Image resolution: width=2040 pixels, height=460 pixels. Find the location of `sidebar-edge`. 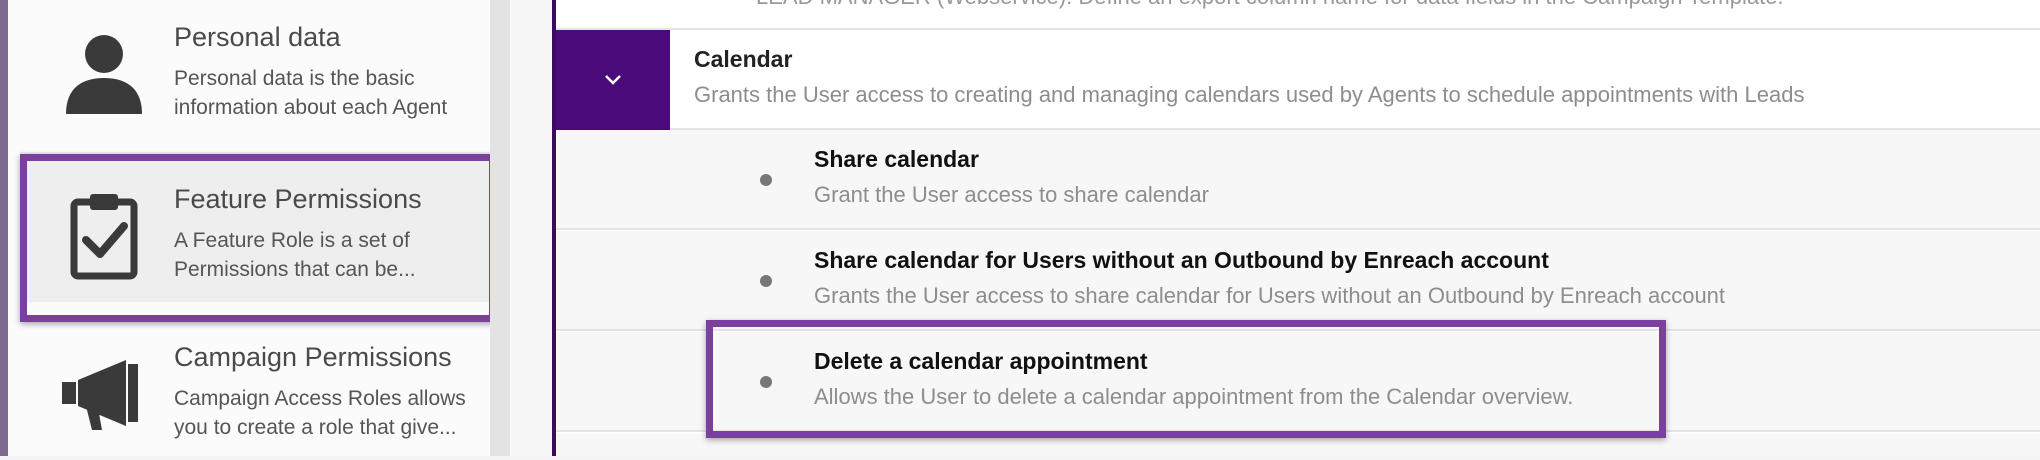

sidebar-edge is located at coordinates (4, 228).